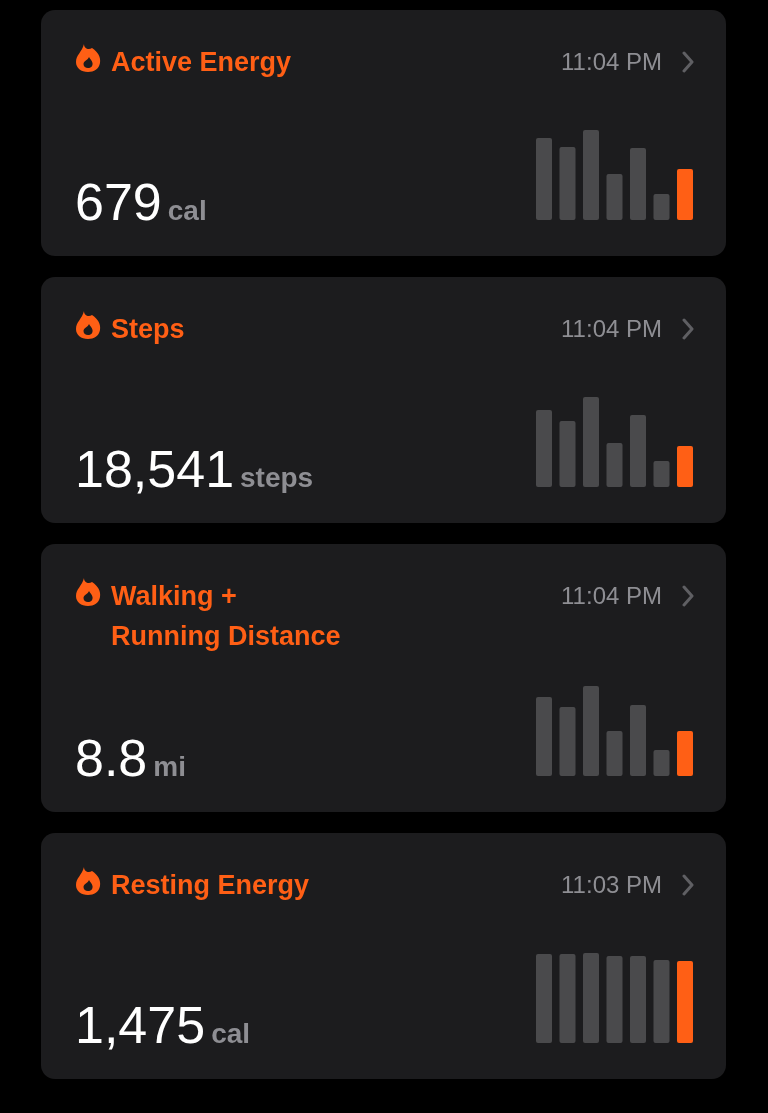  Describe the element at coordinates (611, 885) in the screenshot. I see `timestamp: 11:03 PM` at that location.